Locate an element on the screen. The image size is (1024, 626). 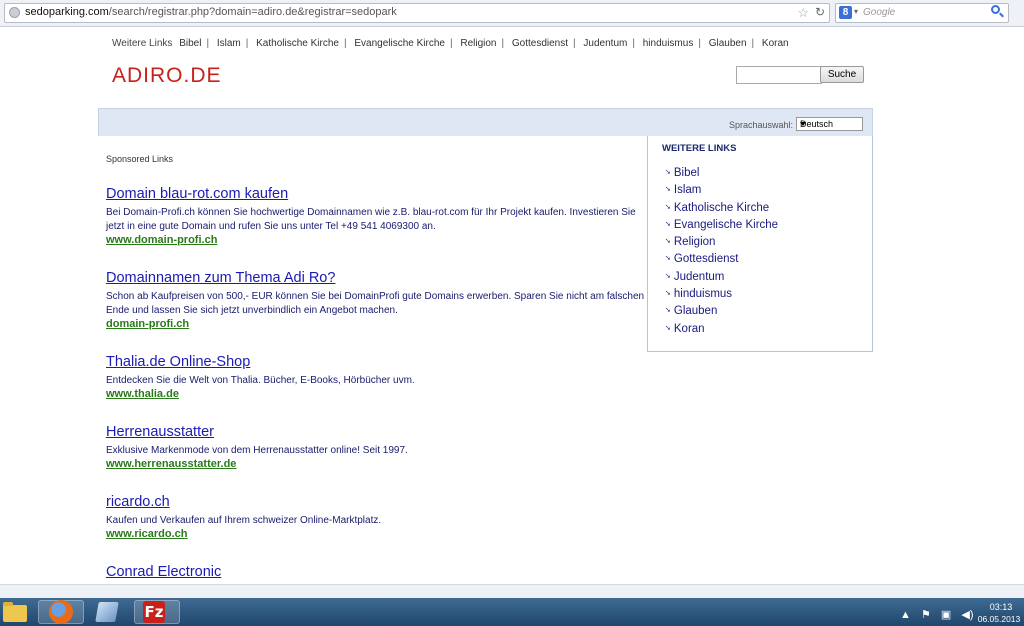
ad-url-link: www.domain-profi.ch is located at coordinates (376, 240).